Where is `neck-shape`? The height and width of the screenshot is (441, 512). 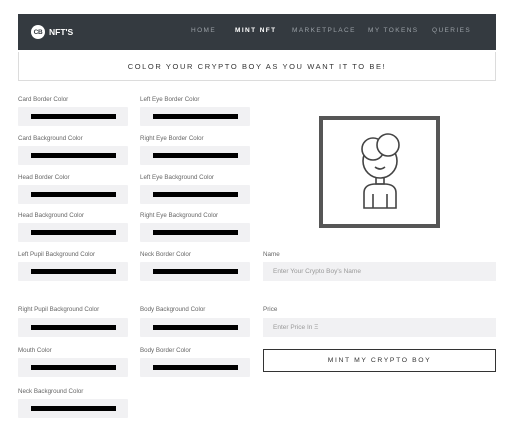
neck-shape is located at coordinates (380, 181).